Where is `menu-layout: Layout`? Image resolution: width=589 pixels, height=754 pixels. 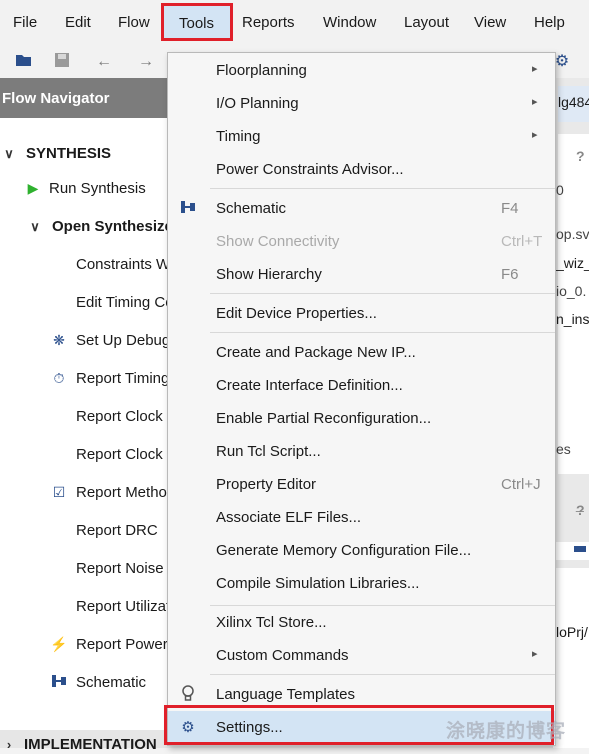
menu-layout: Layout is located at coordinates (426, 22).